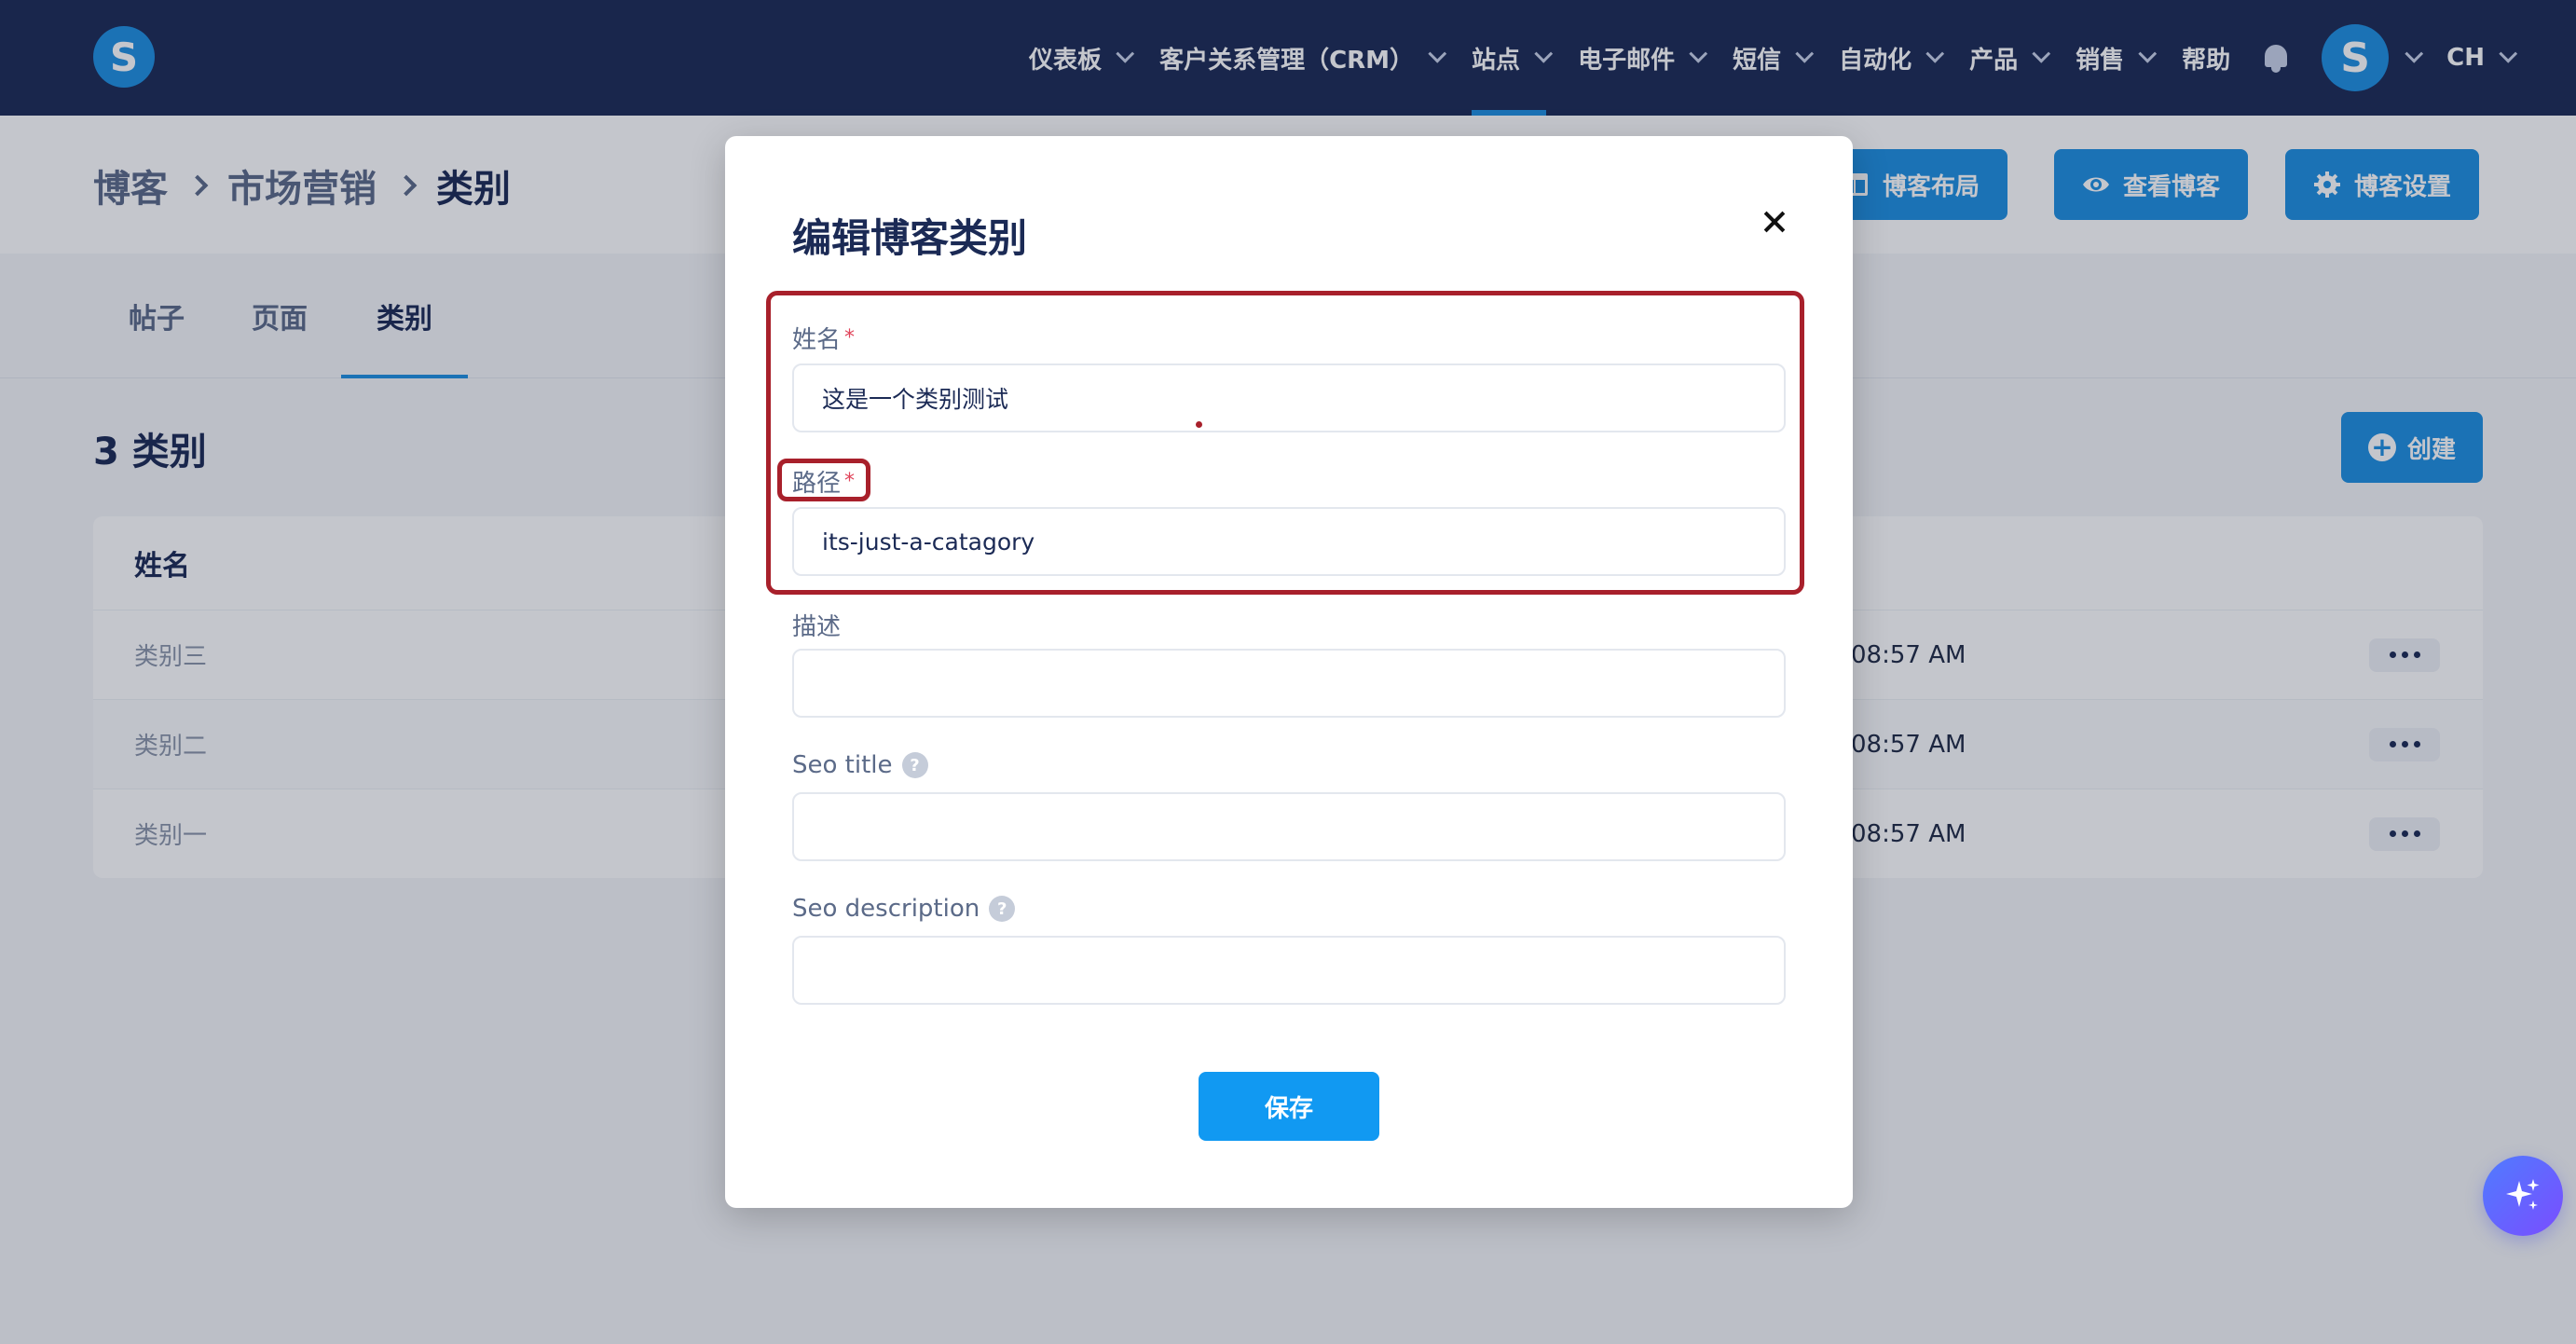 The image size is (2576, 1344). I want to click on save-button: 保存, so click(1289, 1106).